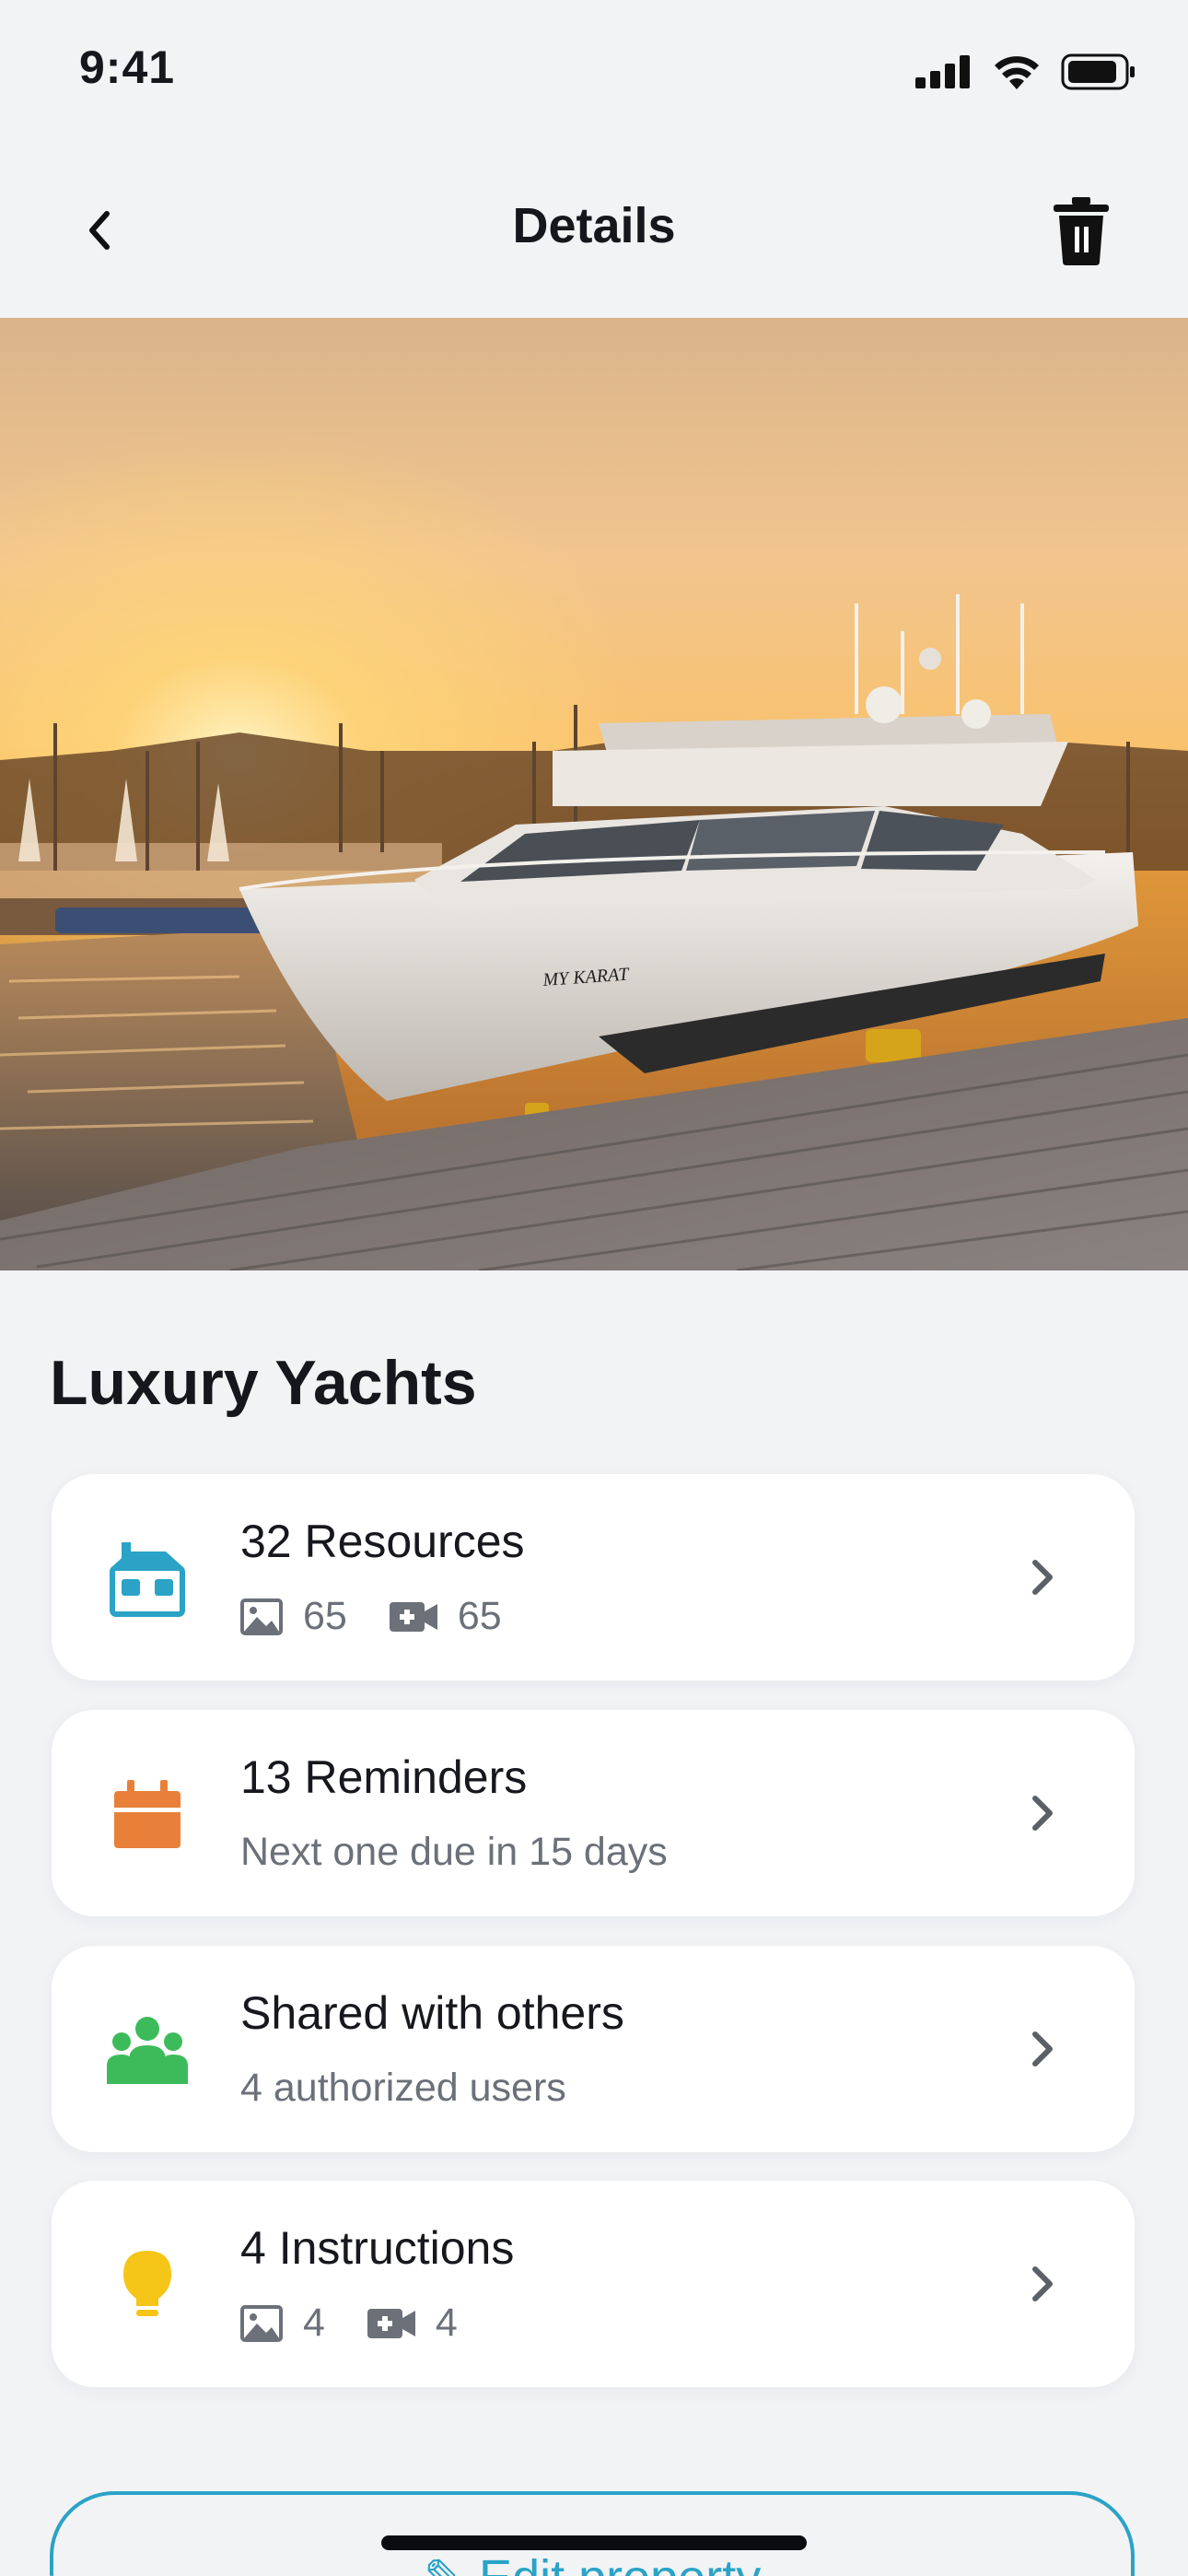  I want to click on edit-property-label: ✎ Edit property, so click(592, 2562).